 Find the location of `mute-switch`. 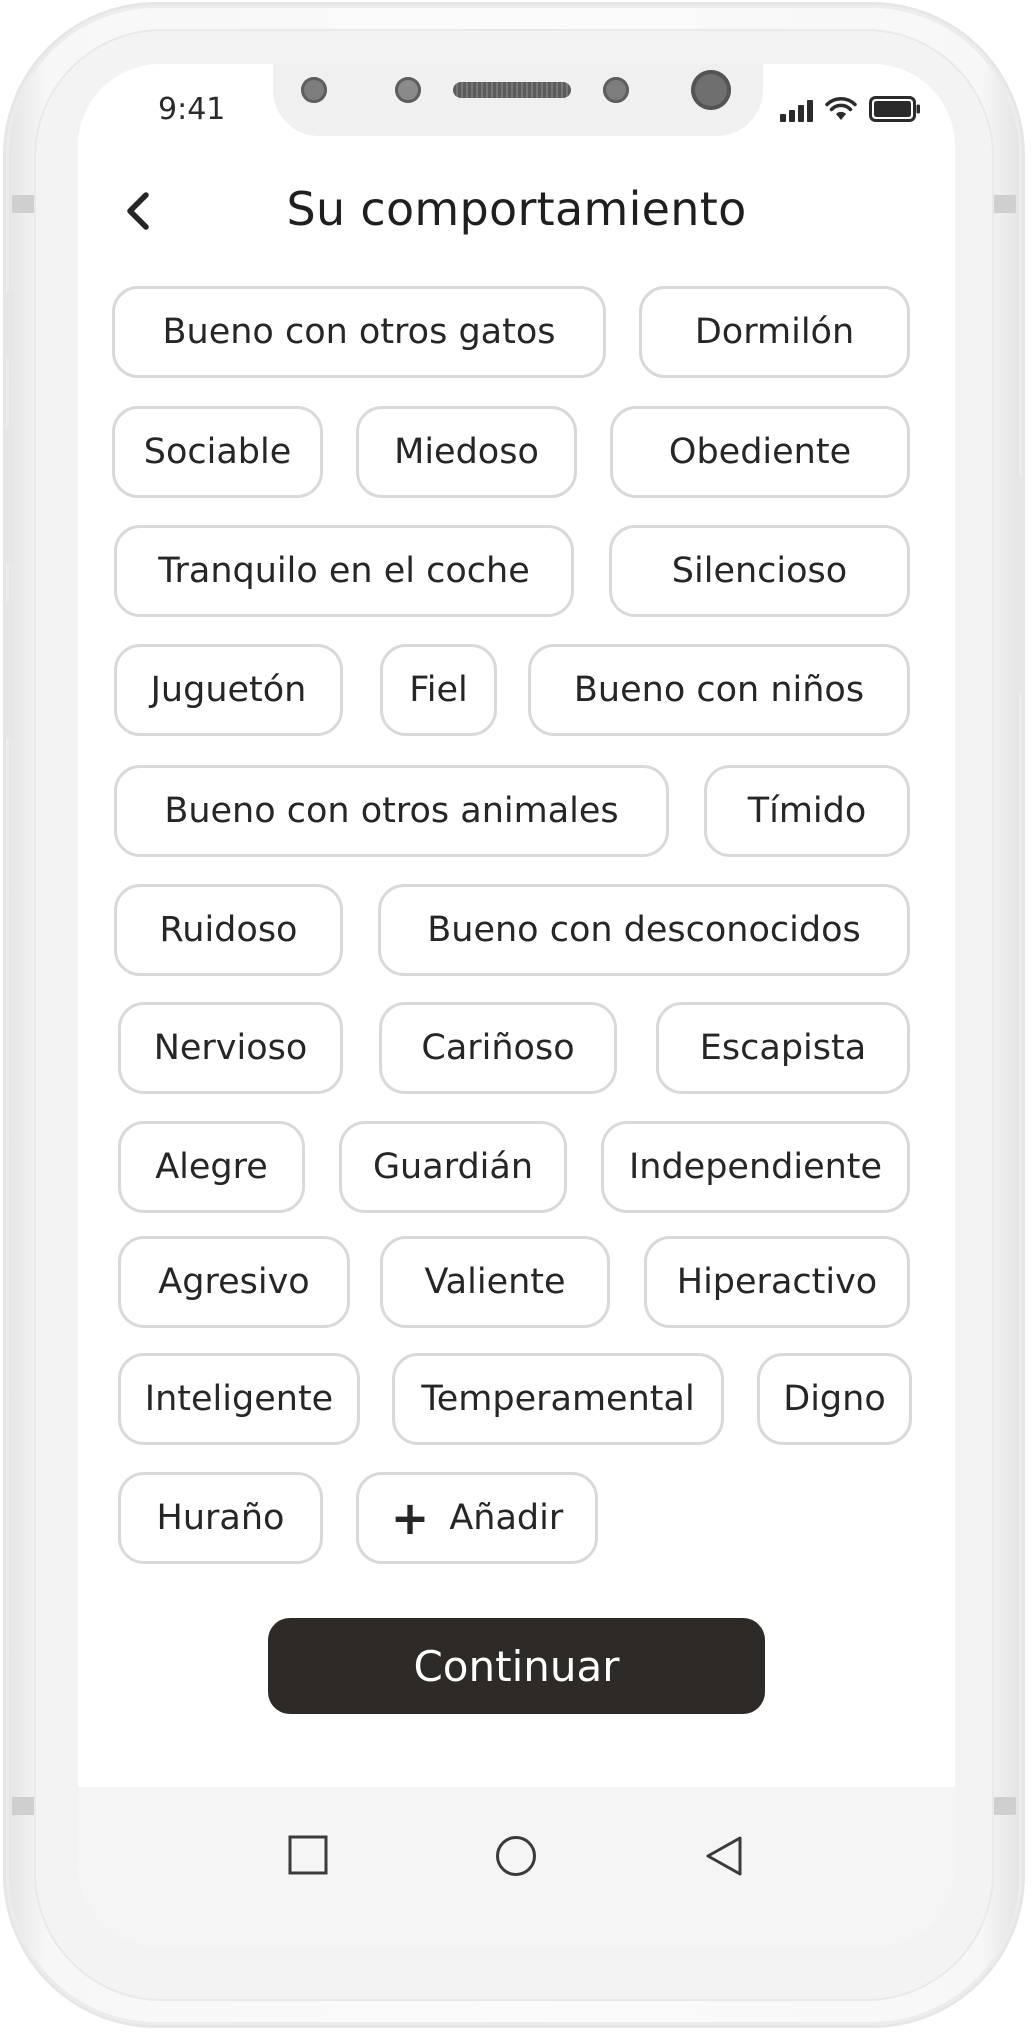

mute-switch is located at coordinates (10, 325).